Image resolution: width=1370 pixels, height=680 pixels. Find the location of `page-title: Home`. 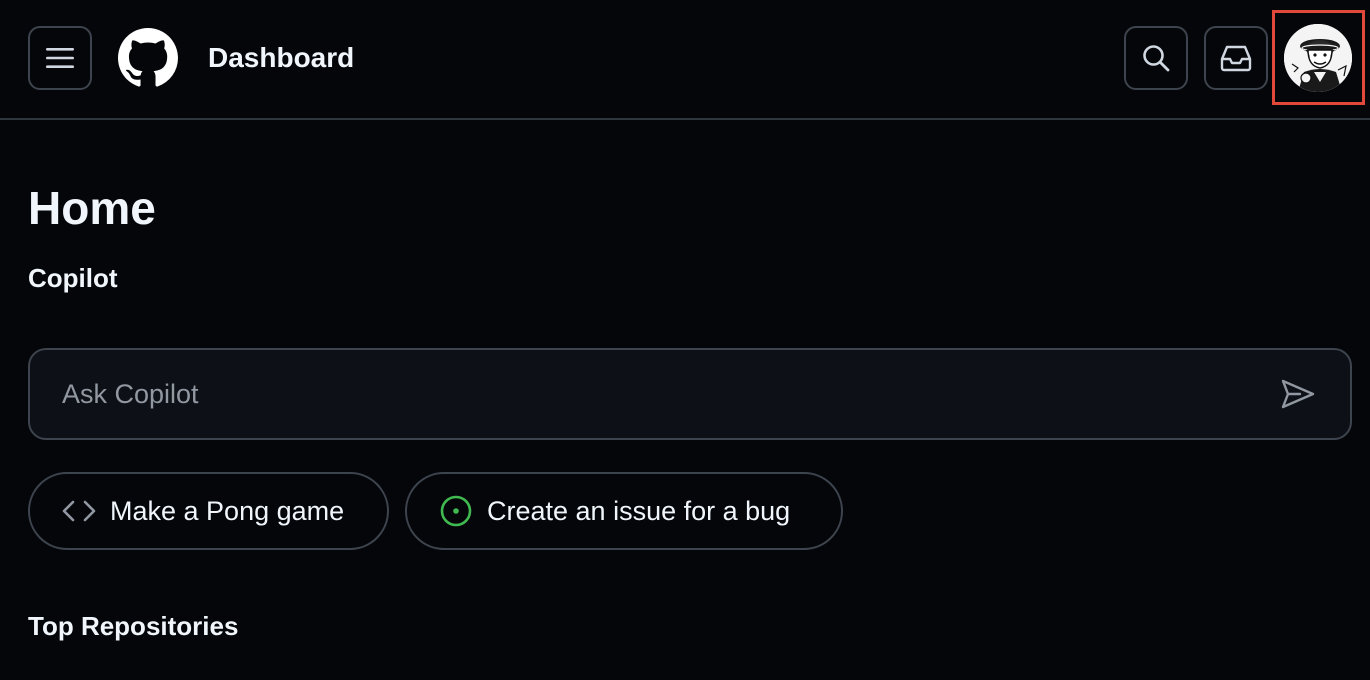

page-title: Home is located at coordinates (92, 208).